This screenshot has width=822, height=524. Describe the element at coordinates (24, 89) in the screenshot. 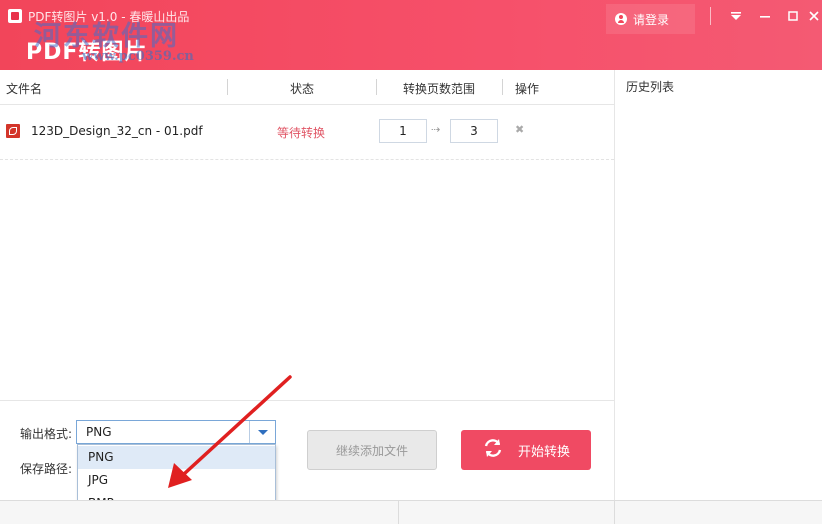

I see `column-header-filename: 文件名` at that location.